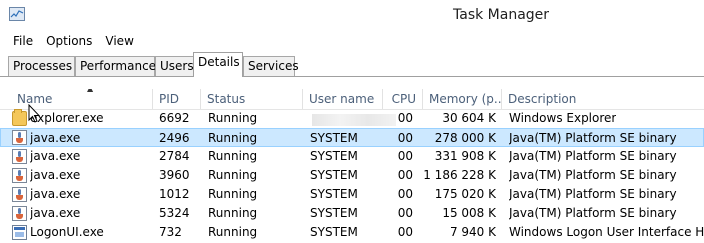 The height and width of the screenshot is (243, 704). Describe the element at coordinates (174, 175) in the screenshot. I see `process-pid: 3960` at that location.